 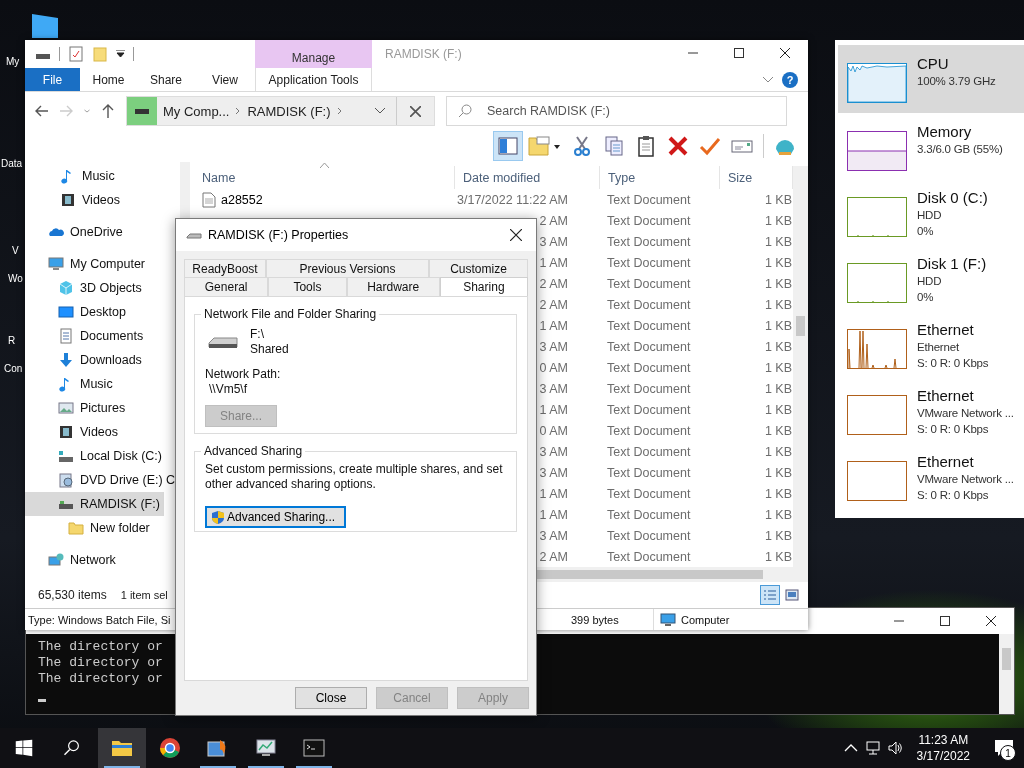 What do you see at coordinates (257, 334) in the screenshot?
I see `share-path: F:\` at bounding box center [257, 334].